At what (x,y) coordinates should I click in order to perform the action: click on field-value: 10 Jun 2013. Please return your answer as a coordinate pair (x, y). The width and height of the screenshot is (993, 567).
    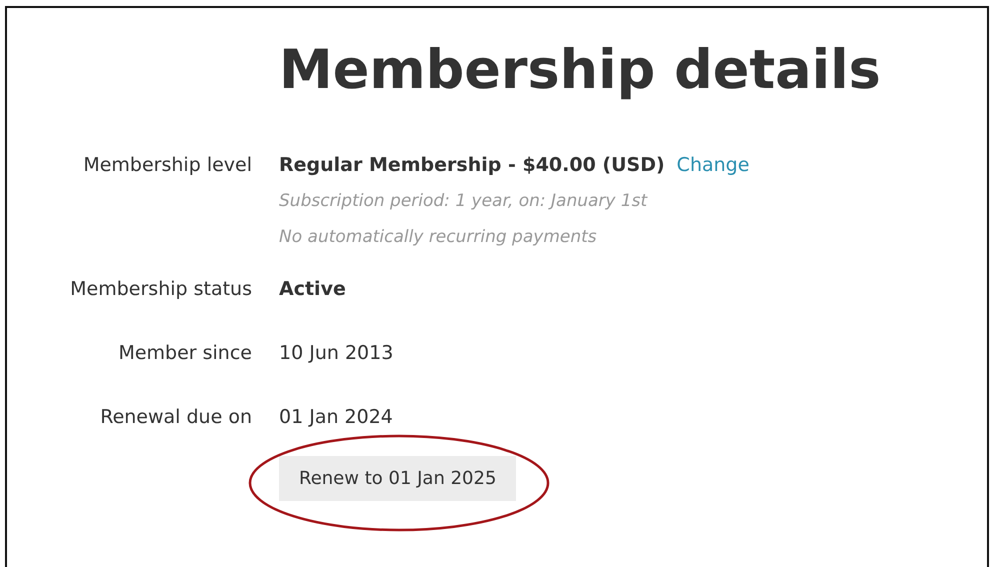
    Looking at the image, I should click on (336, 353).